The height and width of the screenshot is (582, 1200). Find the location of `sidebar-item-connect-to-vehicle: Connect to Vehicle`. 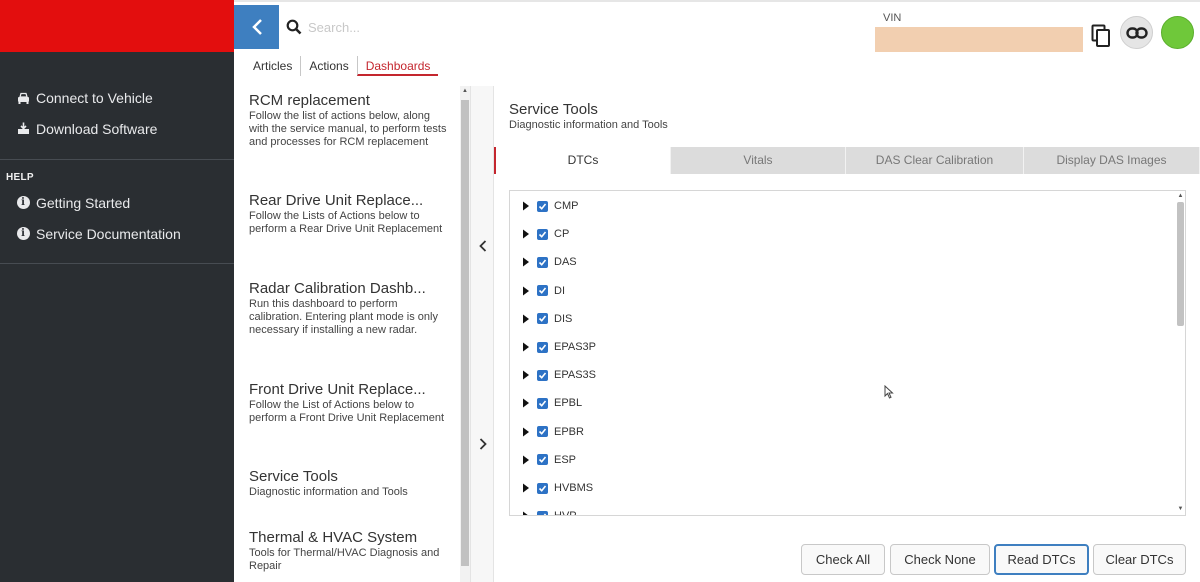

sidebar-item-connect-to-vehicle: Connect to Vehicle is located at coordinates (117, 97).